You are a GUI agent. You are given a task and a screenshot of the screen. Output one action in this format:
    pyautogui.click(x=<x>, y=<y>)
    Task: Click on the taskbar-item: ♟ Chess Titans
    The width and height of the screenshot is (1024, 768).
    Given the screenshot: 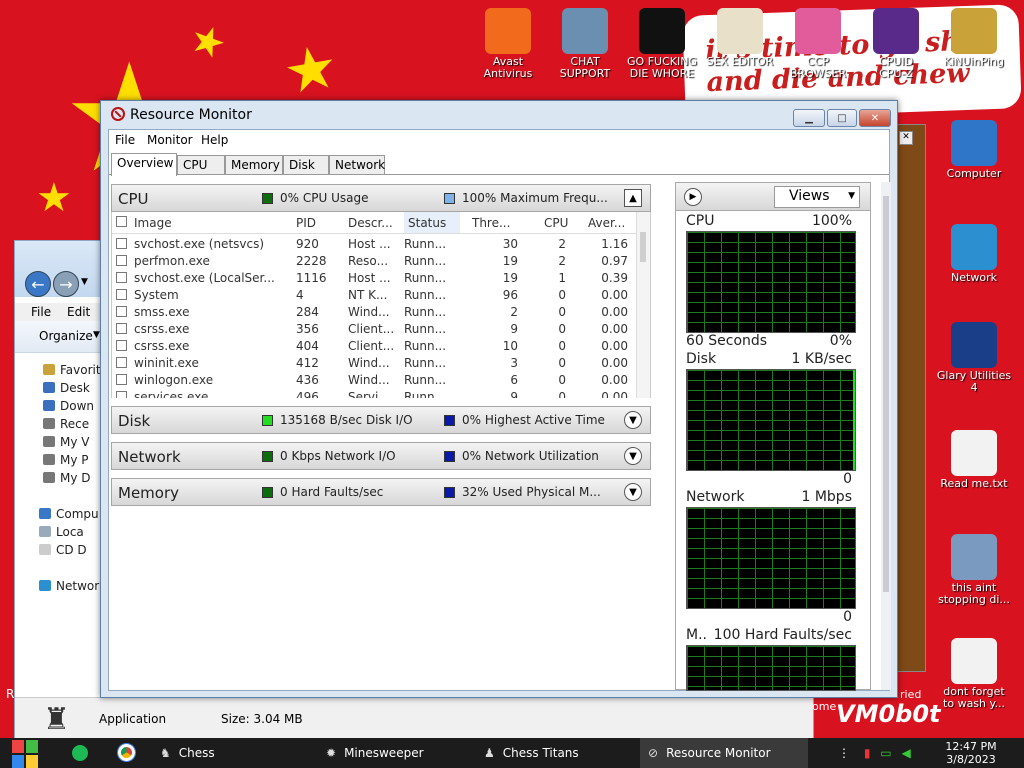 What is the action you would take?
    pyautogui.click(x=556, y=753)
    